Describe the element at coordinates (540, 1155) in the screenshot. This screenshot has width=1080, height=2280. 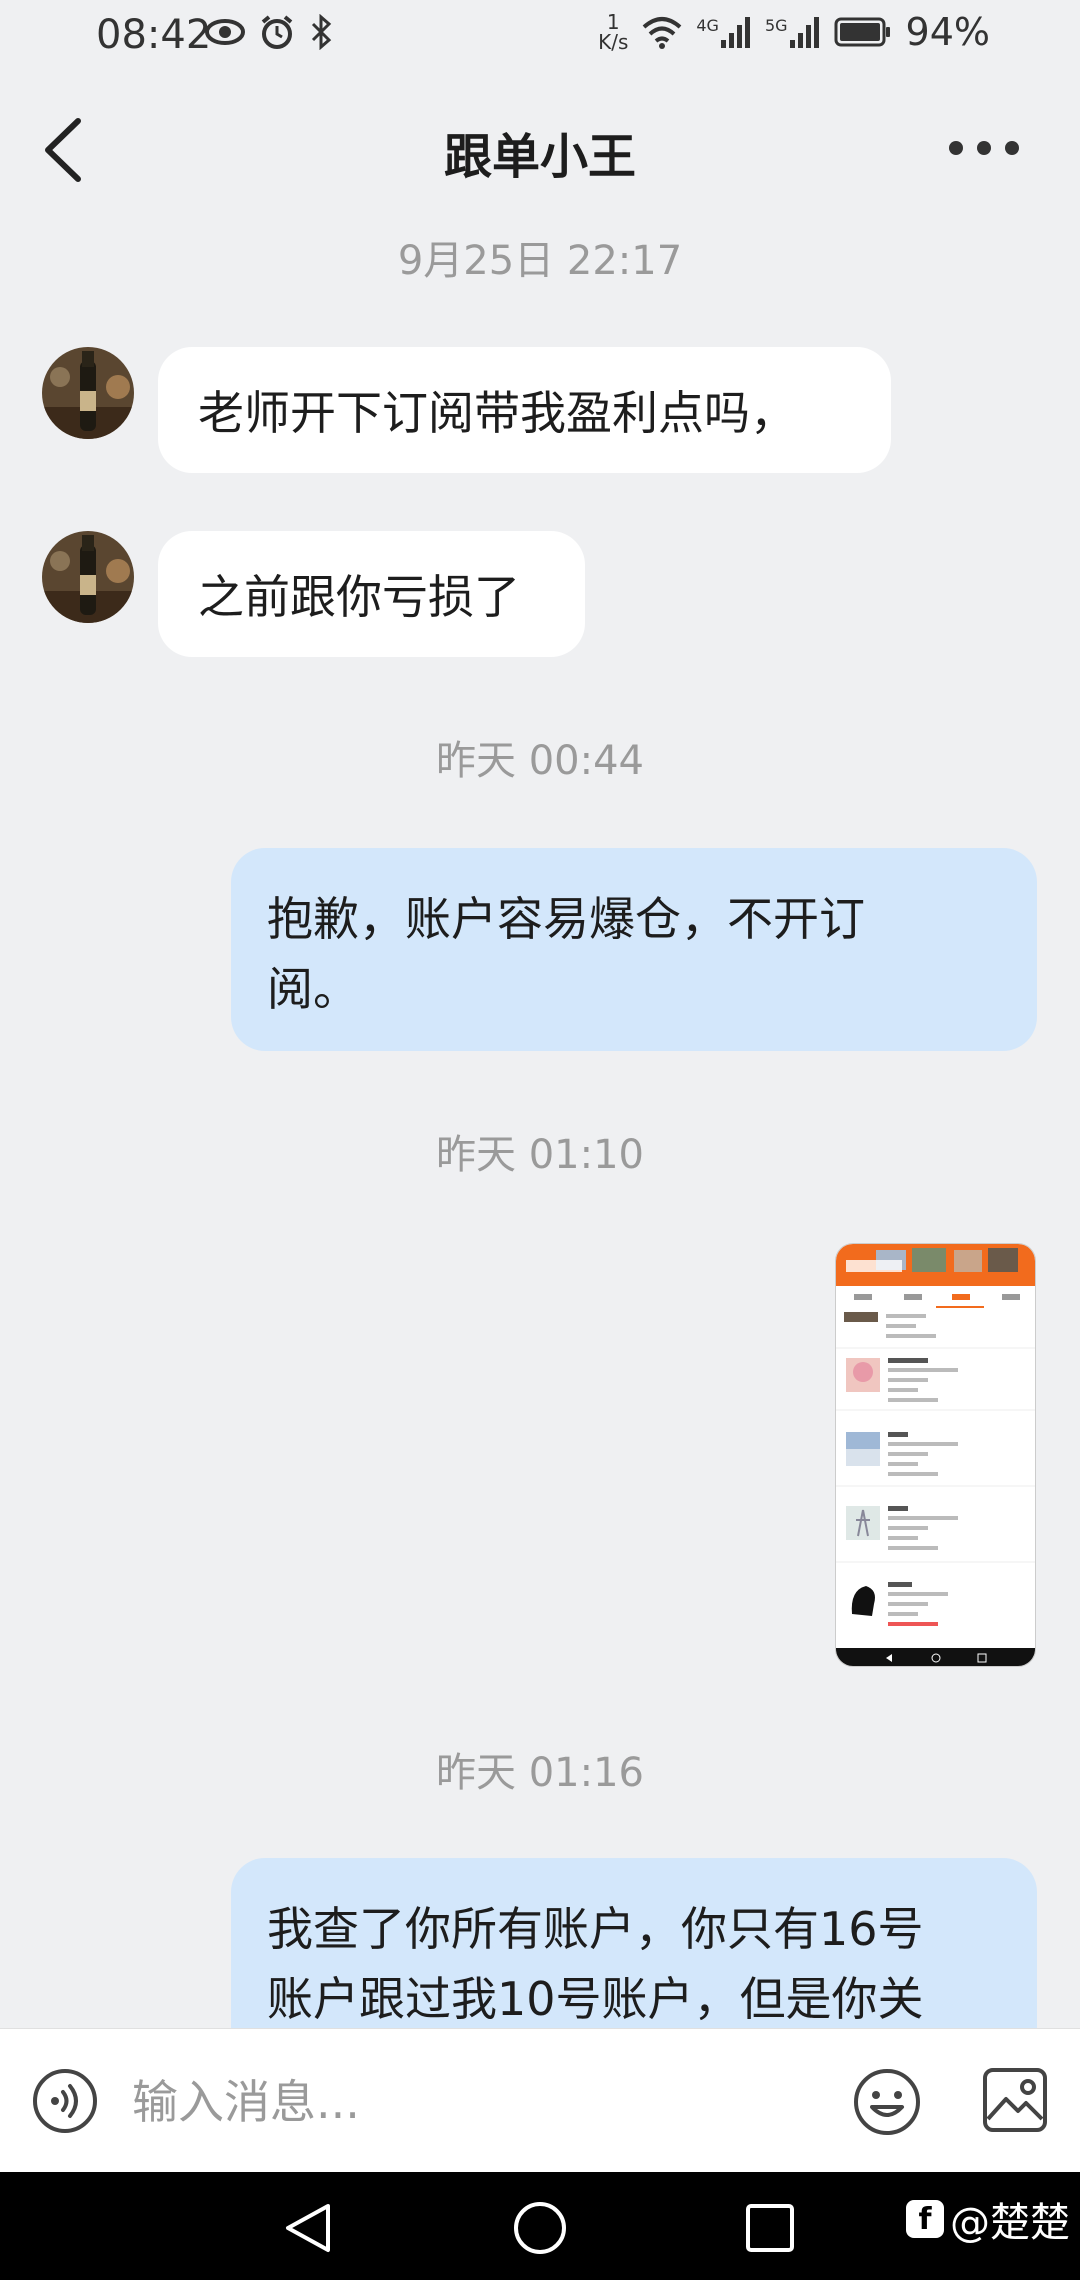
I see `message-timestamp: 昨天 01:10` at that location.